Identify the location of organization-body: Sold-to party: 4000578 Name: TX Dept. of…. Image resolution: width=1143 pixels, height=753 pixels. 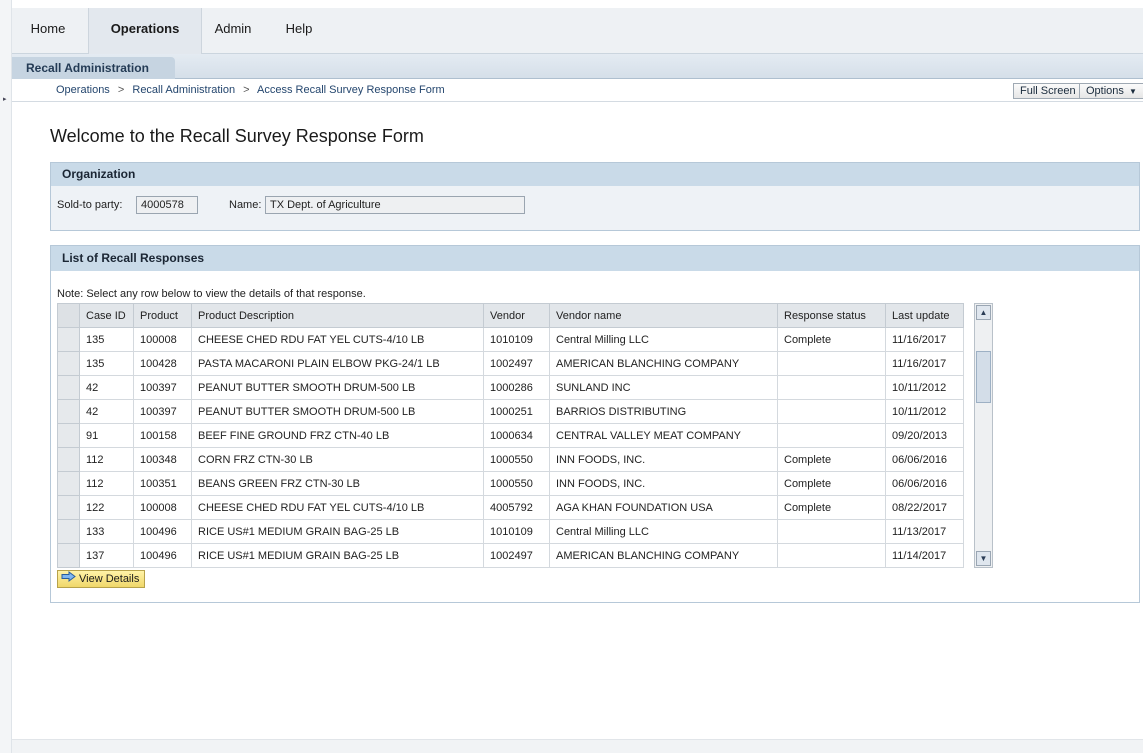
(595, 208).